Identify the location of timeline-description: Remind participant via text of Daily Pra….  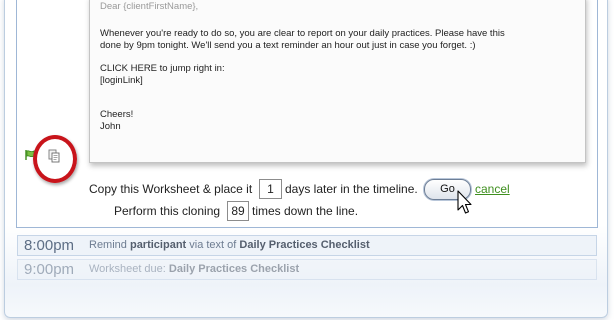
(229, 245).